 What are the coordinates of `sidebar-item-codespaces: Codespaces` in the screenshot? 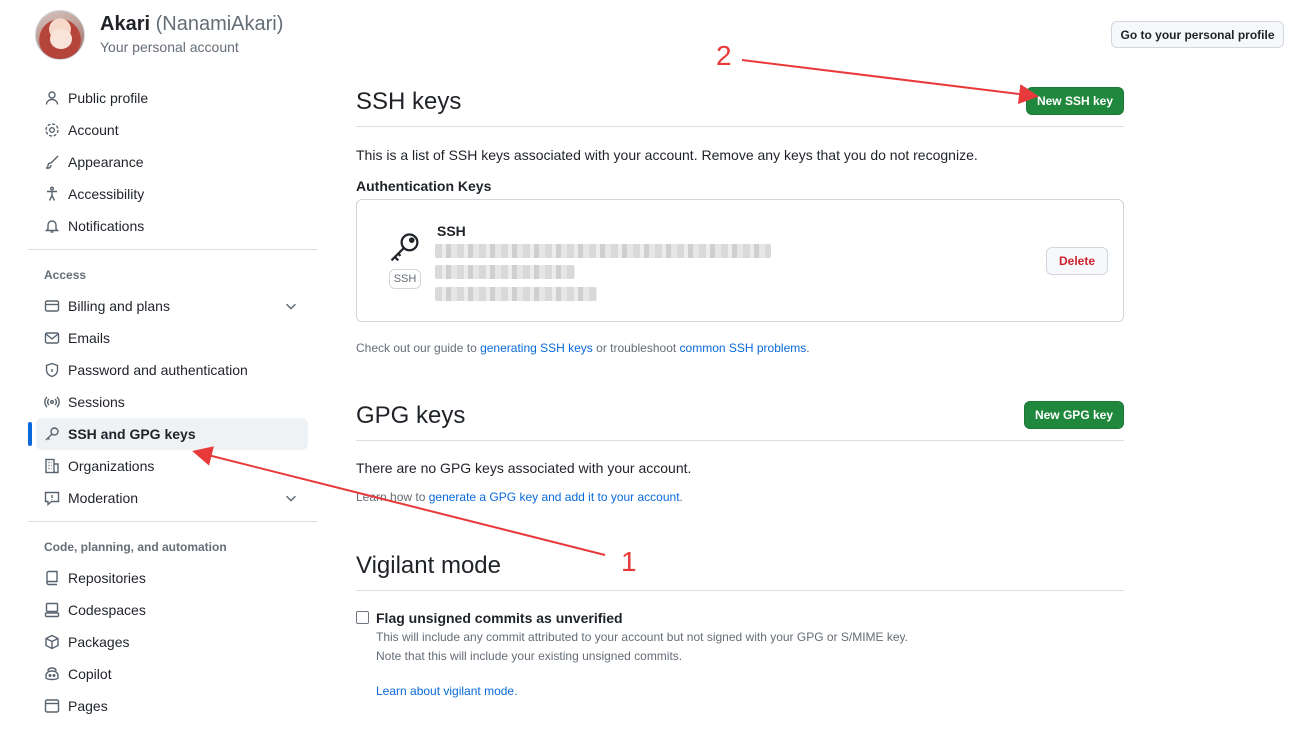 It's located at (172, 610).